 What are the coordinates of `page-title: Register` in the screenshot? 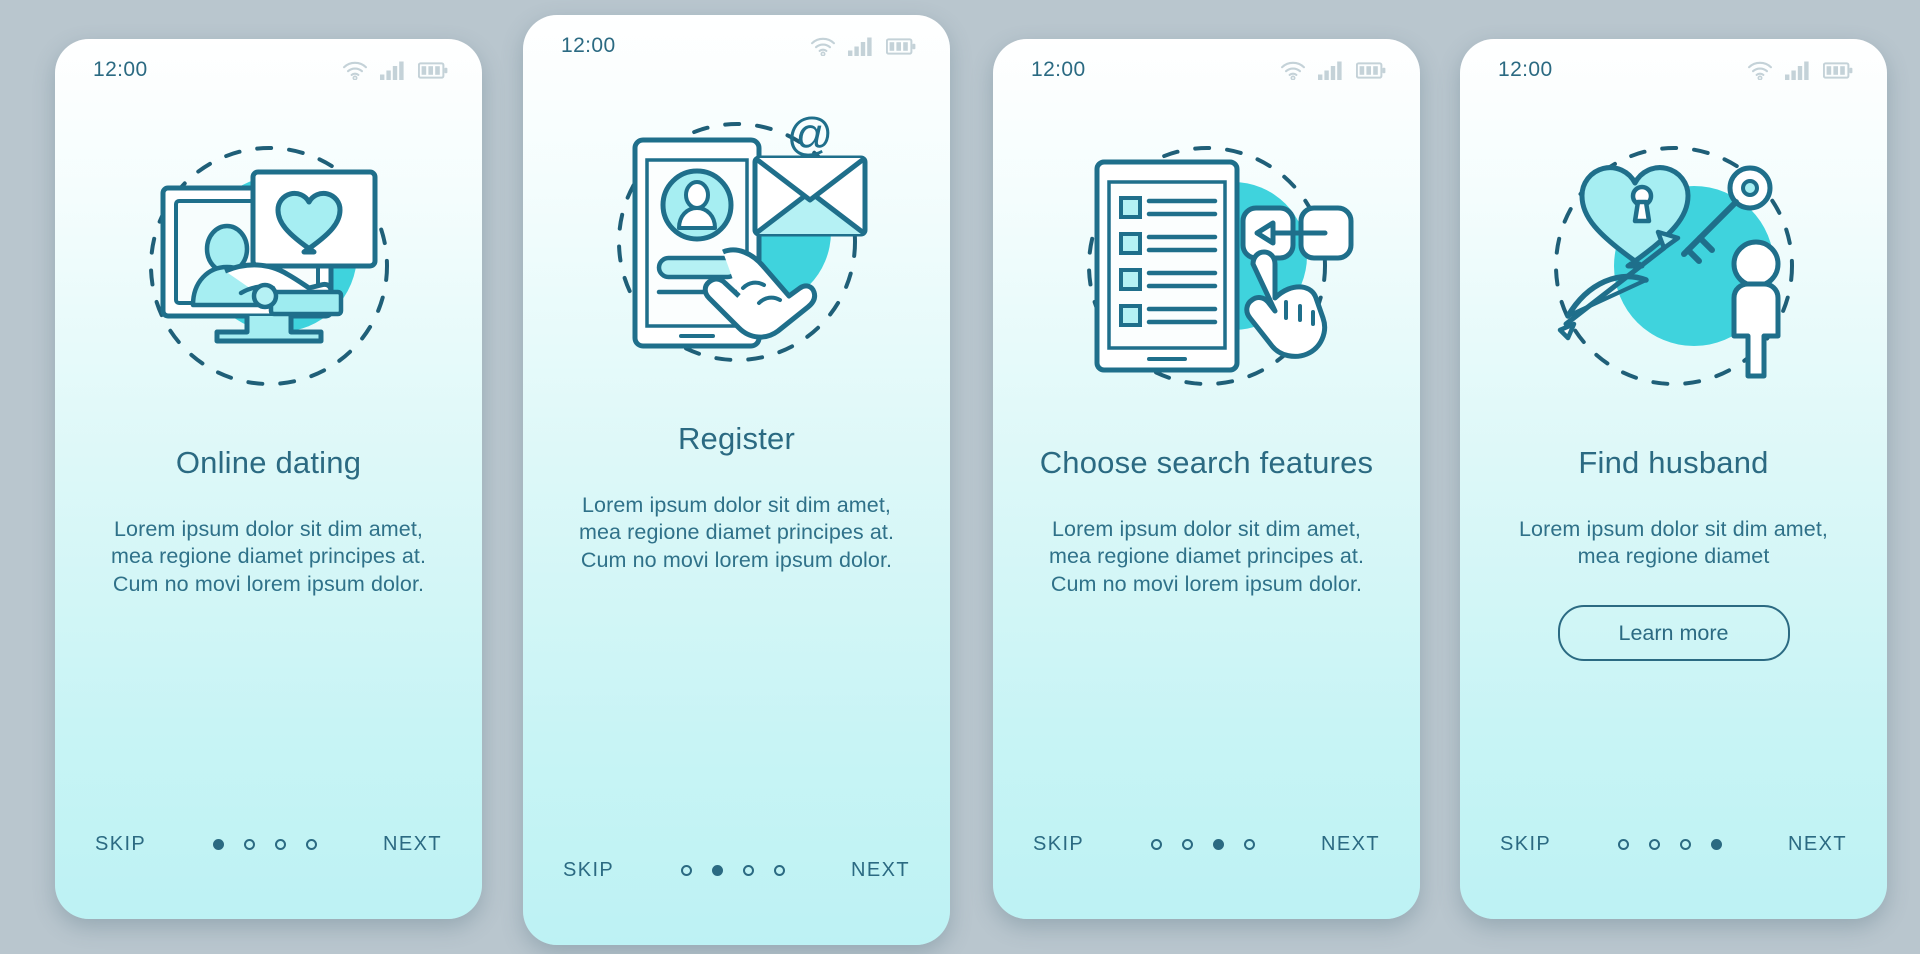 It's located at (736, 438).